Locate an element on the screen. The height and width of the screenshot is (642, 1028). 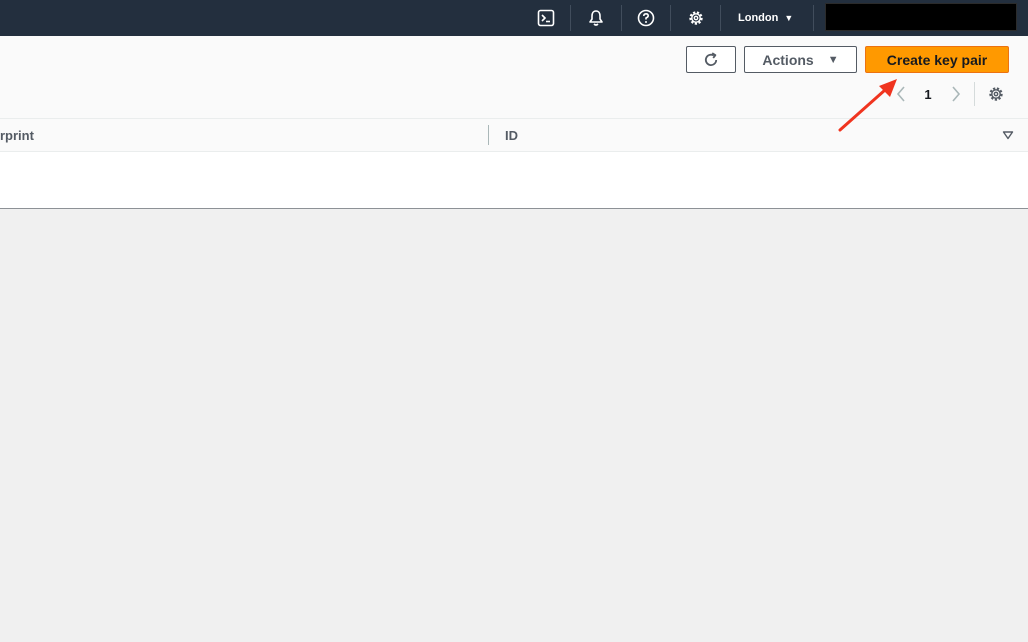
table-header-row: rprint ID is located at coordinates (514, 135).